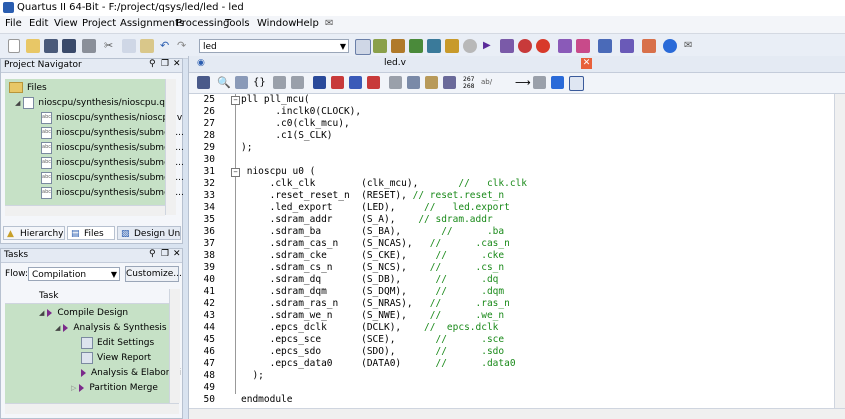 Image resolution: width=845 pixels, height=419 pixels. Describe the element at coordinates (470, 46) in the screenshot. I see `stop-icon` at that location.